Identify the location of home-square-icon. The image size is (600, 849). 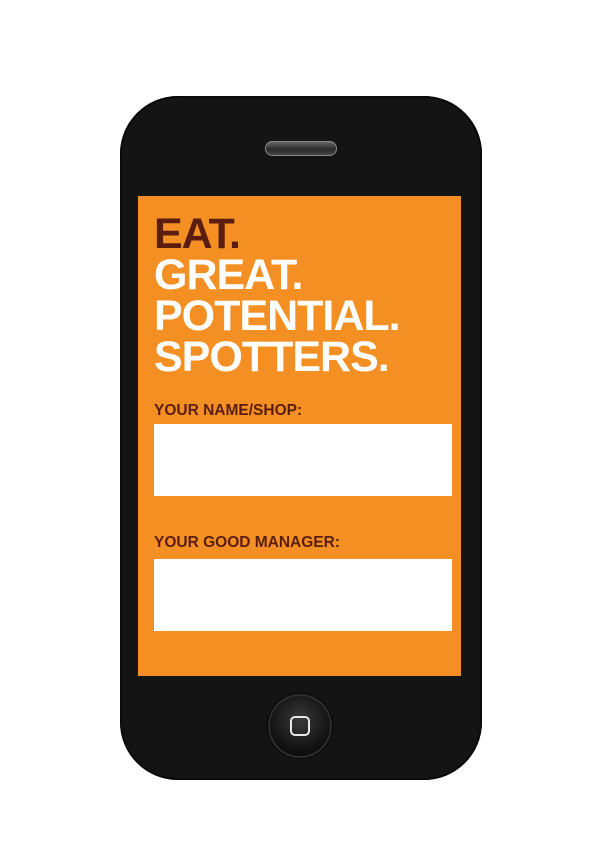
(300, 726).